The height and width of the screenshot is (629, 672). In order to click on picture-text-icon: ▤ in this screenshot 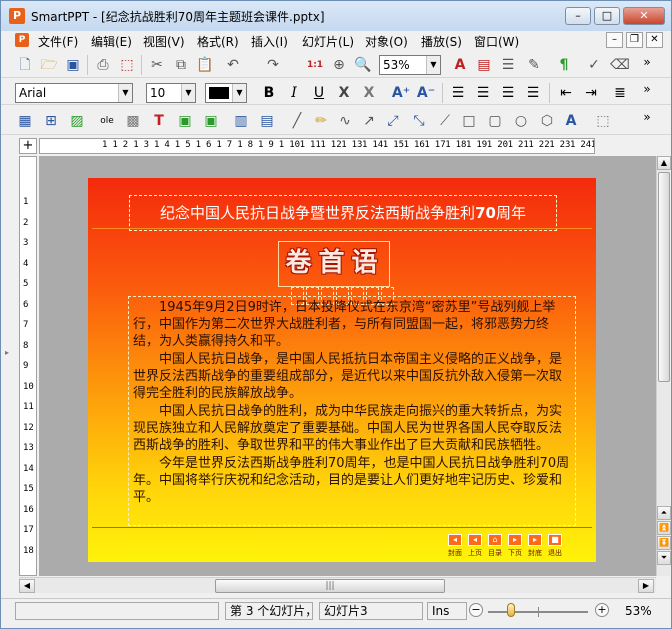, I will do `click(484, 65)`.